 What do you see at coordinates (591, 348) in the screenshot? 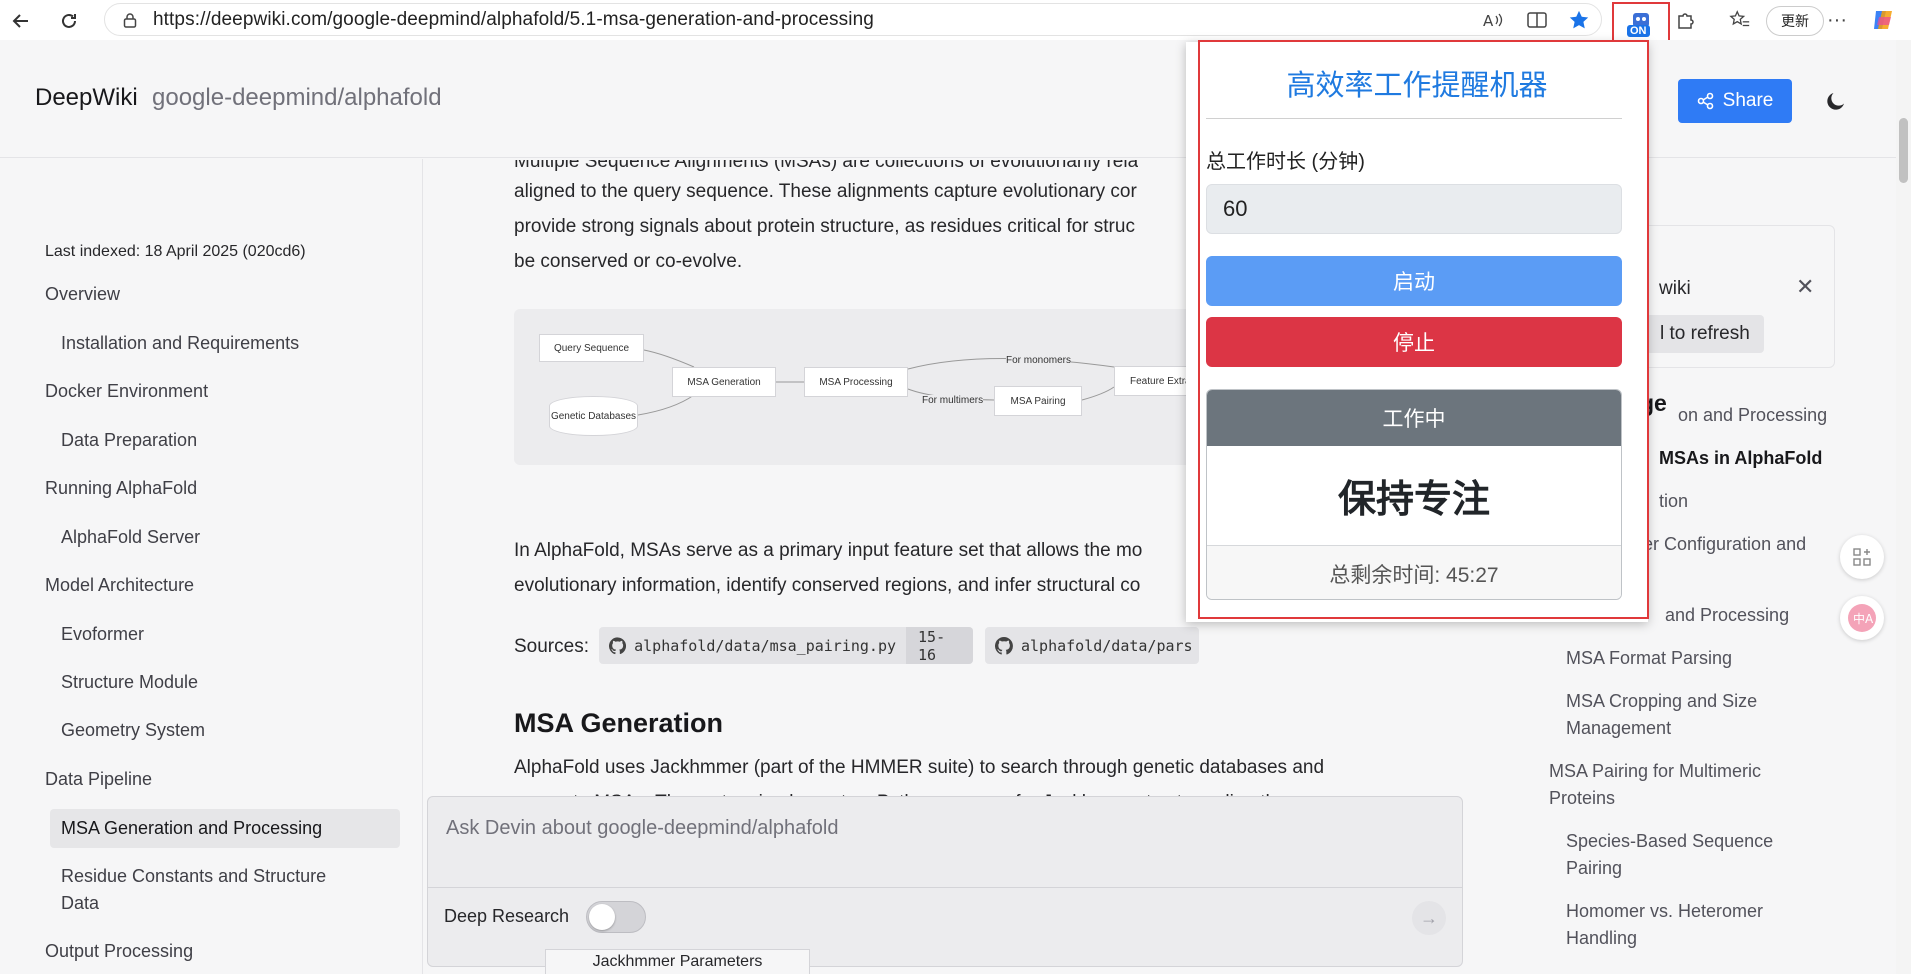
I see `node-query-sequence: Query Sequence` at bounding box center [591, 348].